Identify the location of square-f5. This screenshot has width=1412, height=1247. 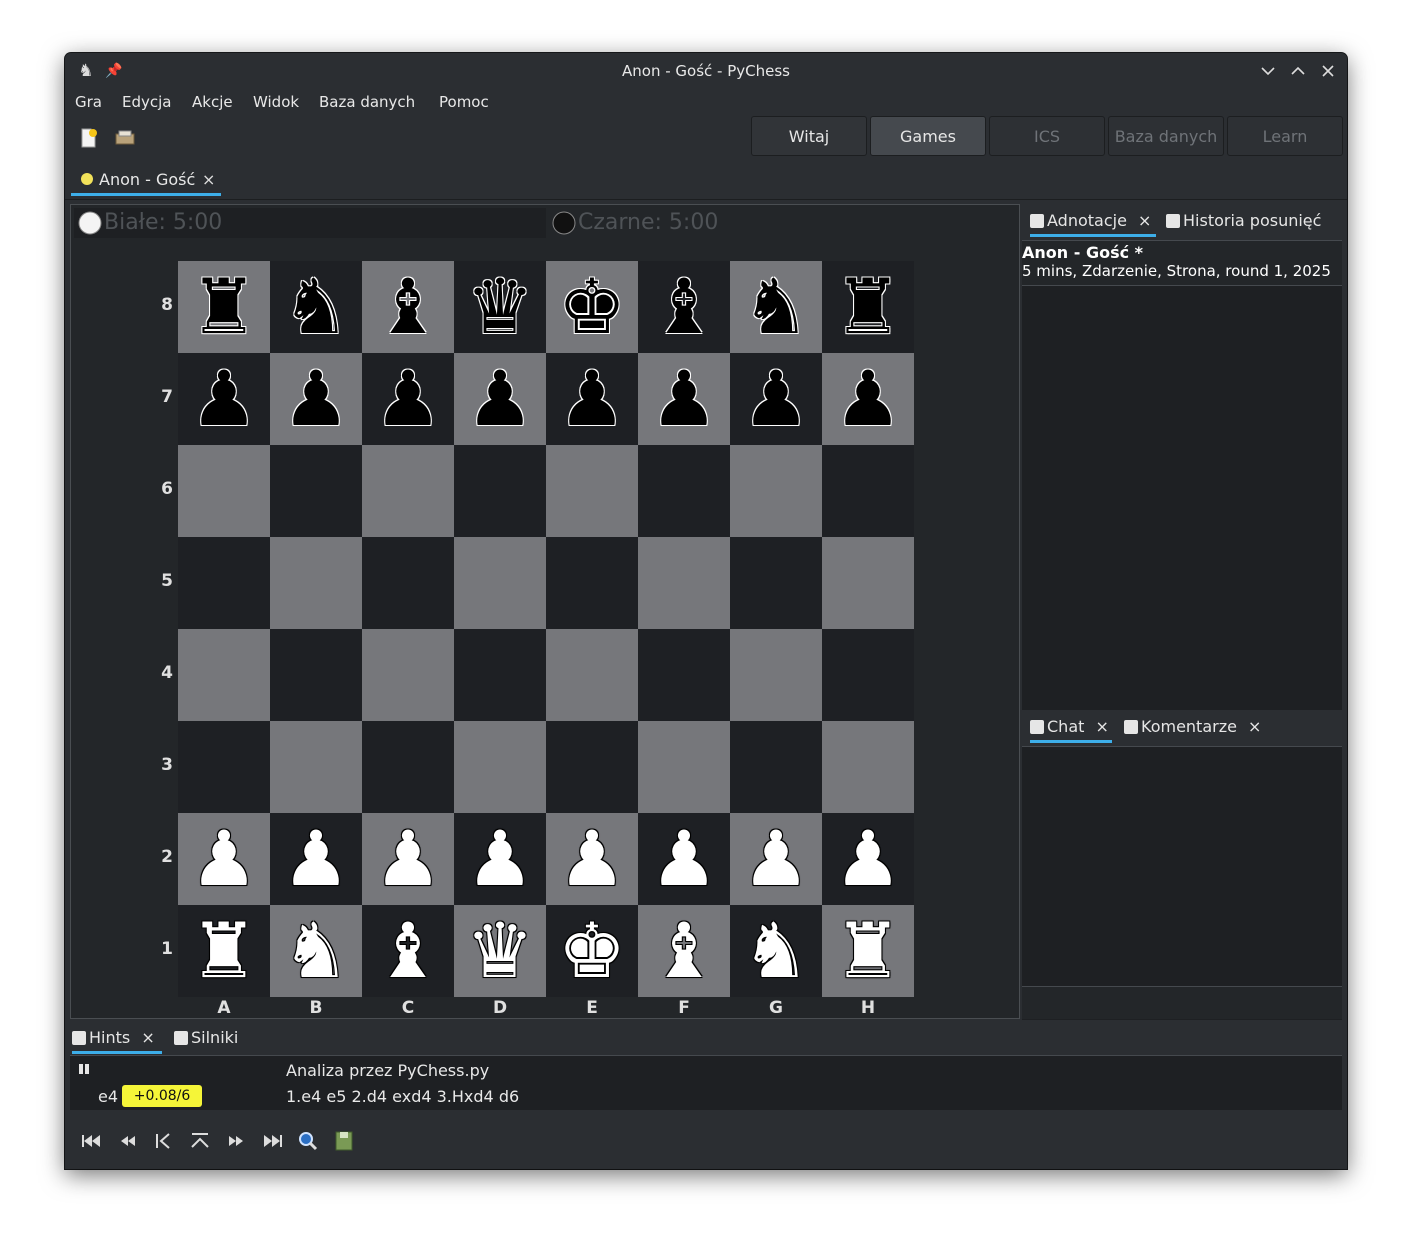
(684, 583).